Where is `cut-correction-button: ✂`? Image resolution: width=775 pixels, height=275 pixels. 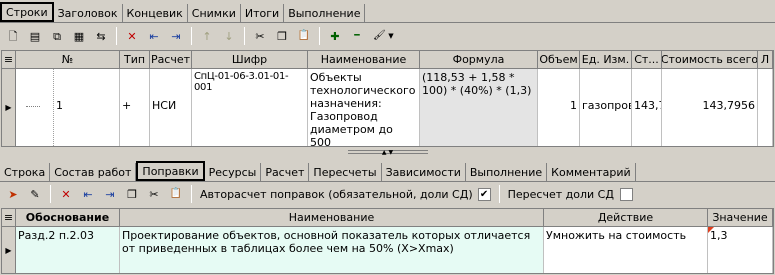
cut-correction-button: ✂ is located at coordinates (154, 194).